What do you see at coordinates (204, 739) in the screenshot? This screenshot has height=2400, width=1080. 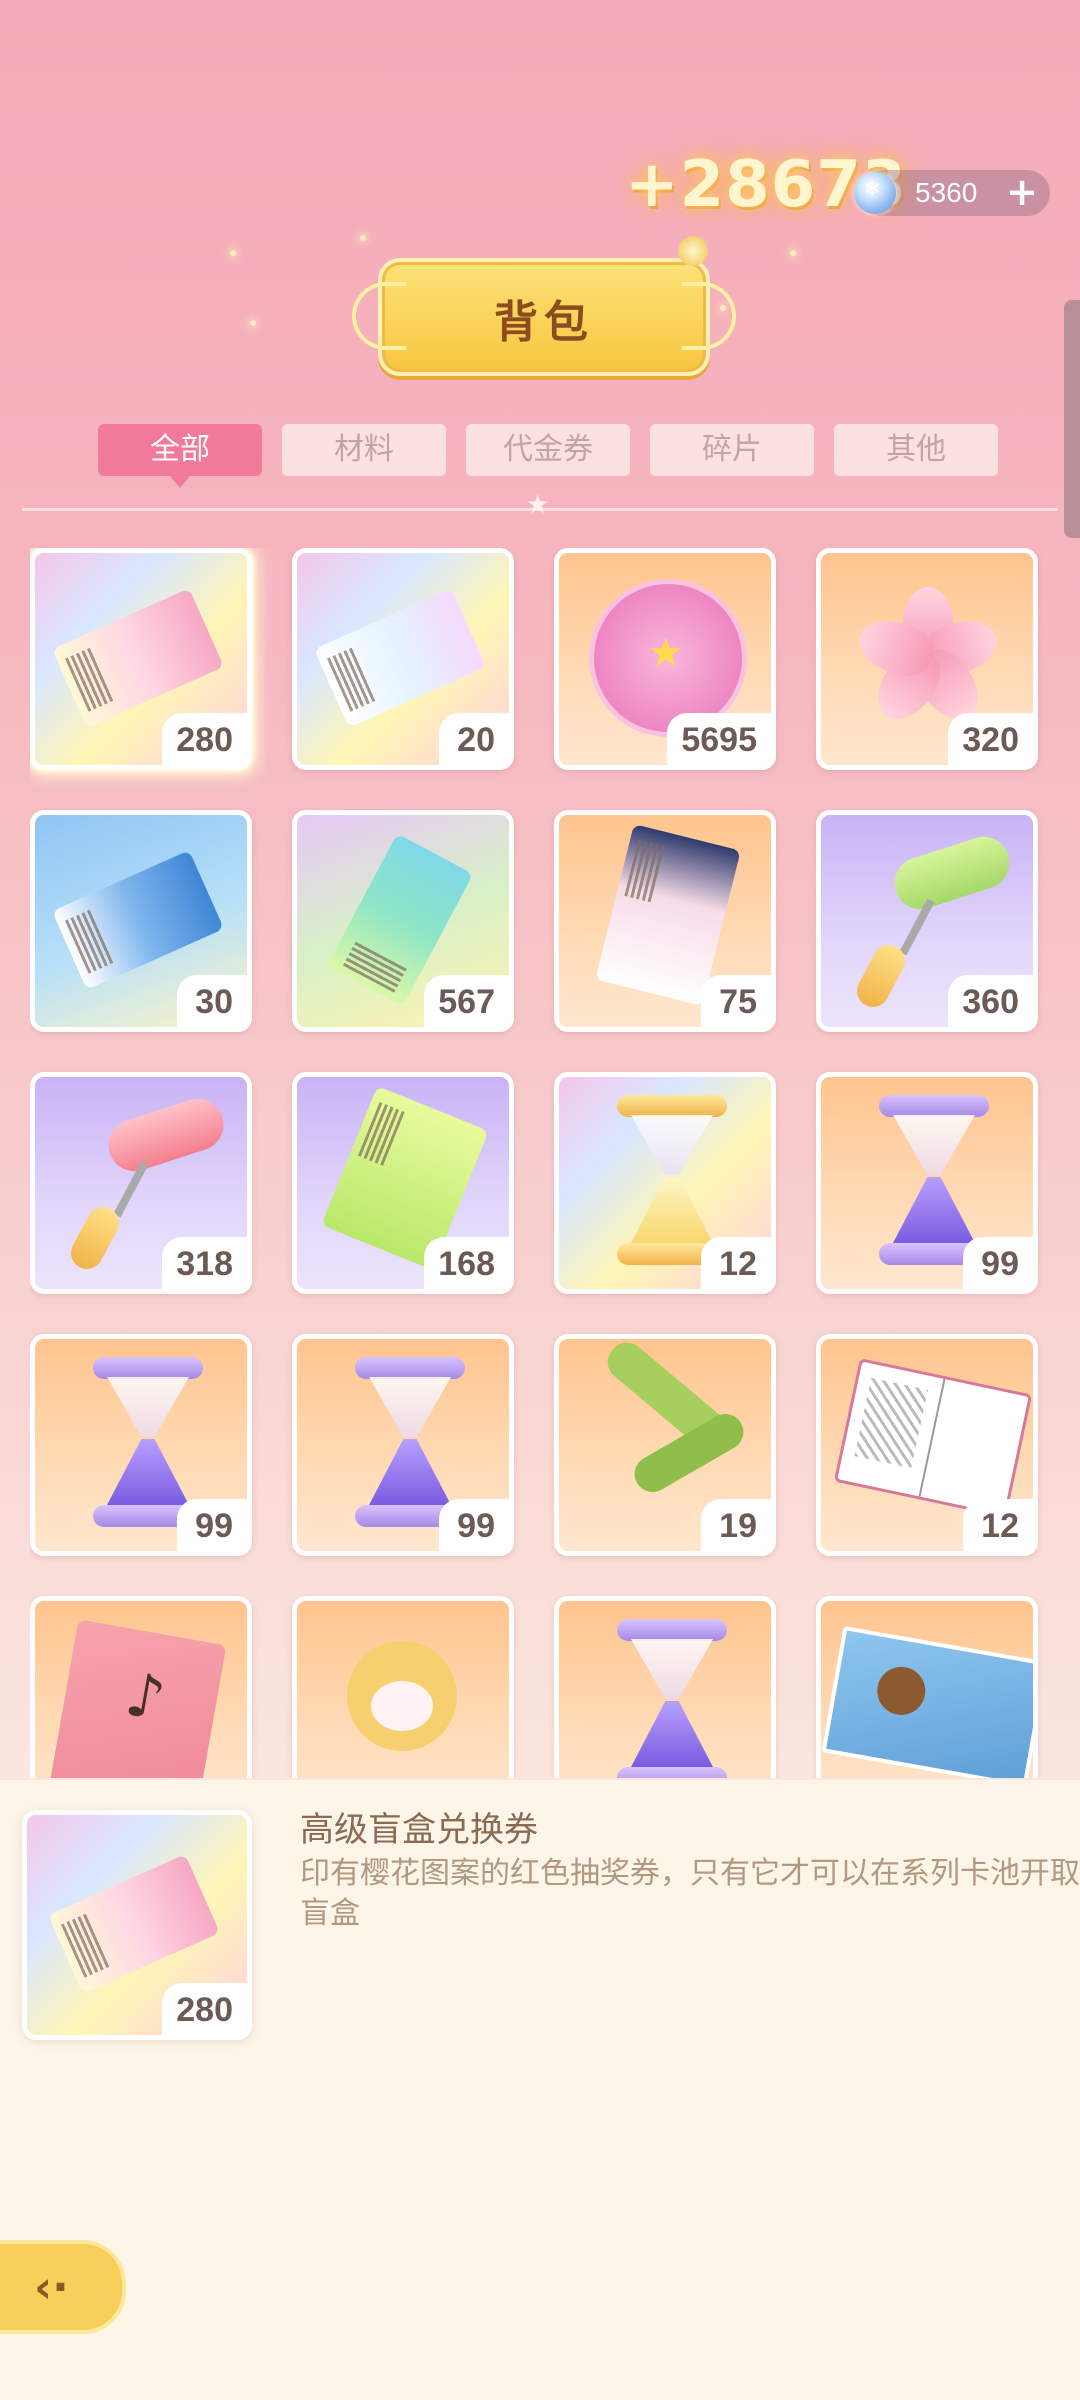 I see `item-quantity: 280` at bounding box center [204, 739].